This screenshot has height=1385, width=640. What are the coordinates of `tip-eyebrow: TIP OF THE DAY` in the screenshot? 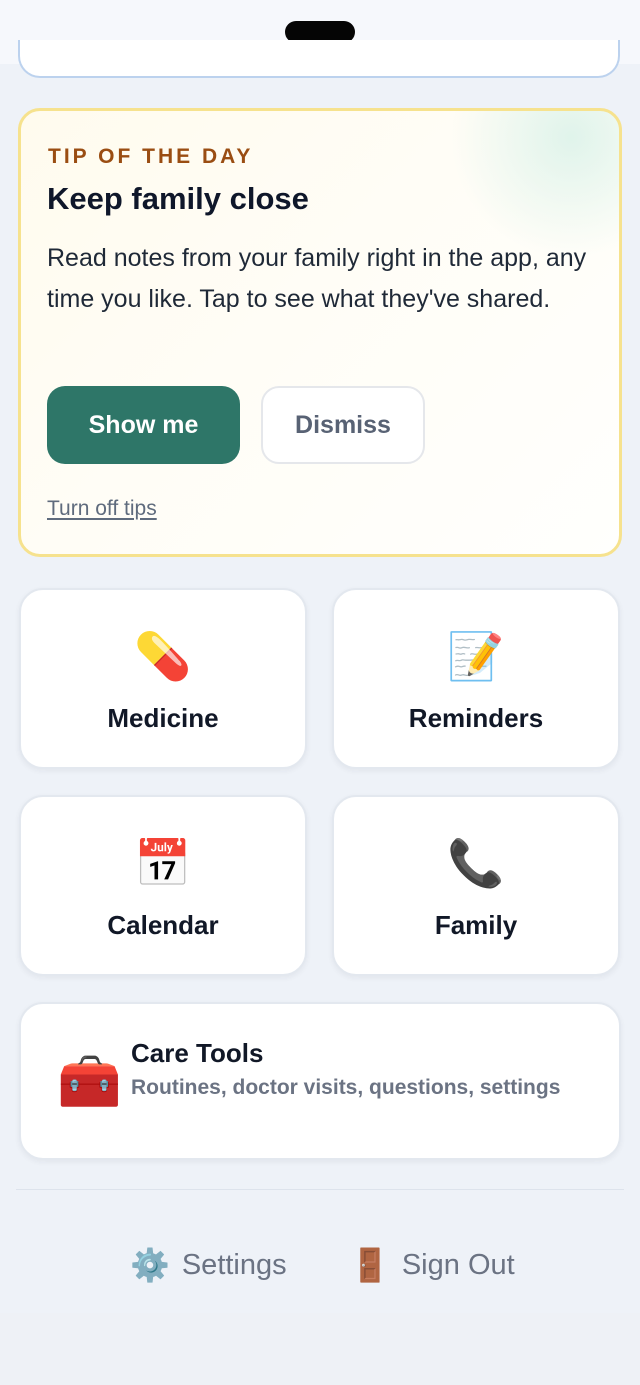 It's located at (151, 156).